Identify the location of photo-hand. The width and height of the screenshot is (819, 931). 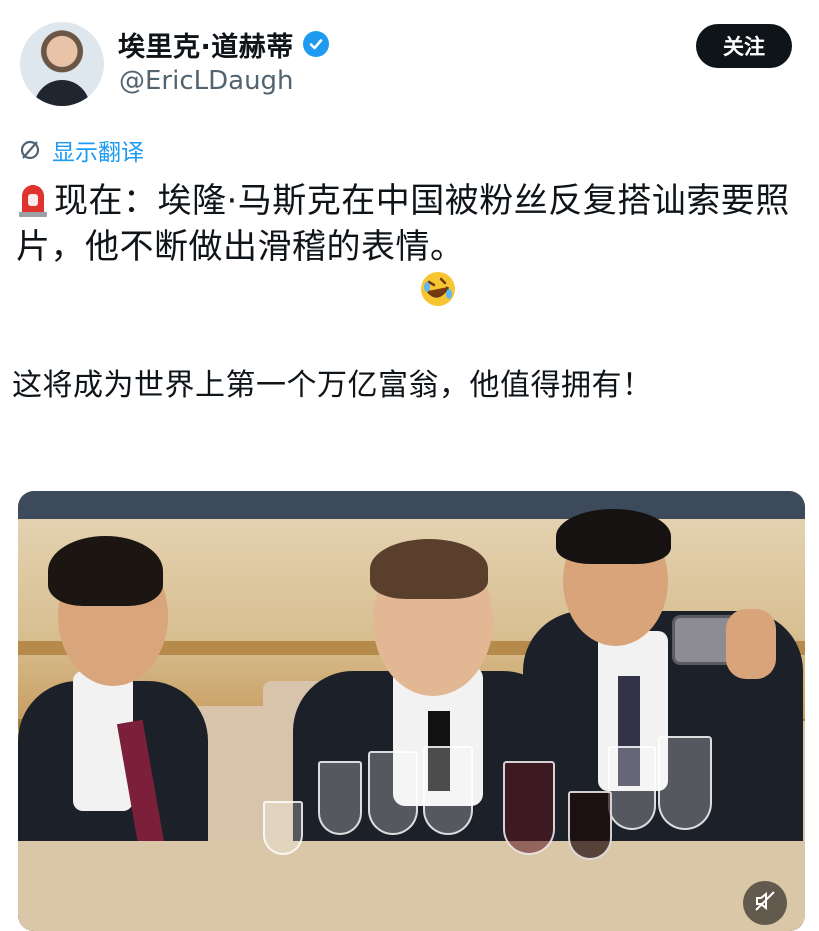
(751, 644).